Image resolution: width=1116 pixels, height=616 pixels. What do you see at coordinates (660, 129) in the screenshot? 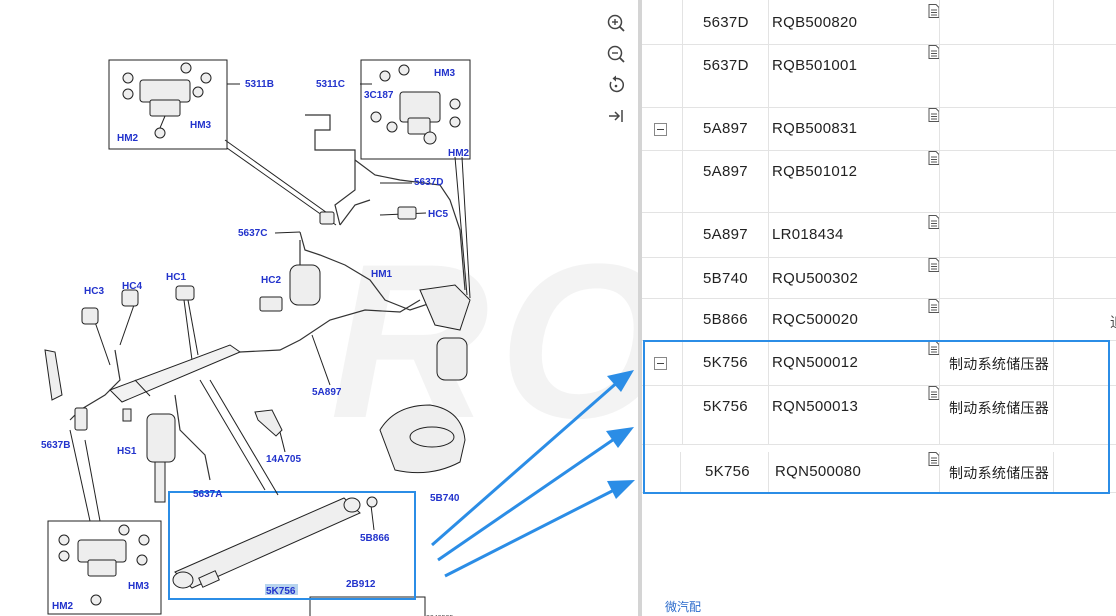
I see `collapse-group-button` at bounding box center [660, 129].